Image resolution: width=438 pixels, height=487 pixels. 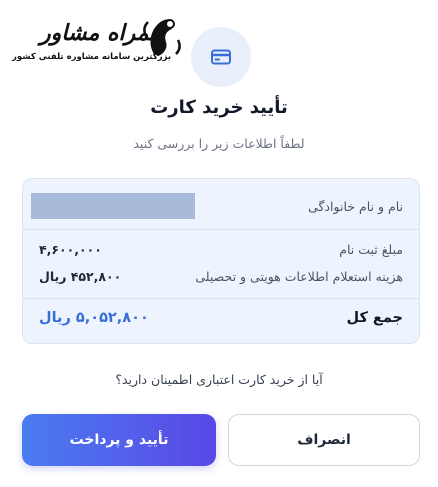 What do you see at coordinates (219, 107) in the screenshot?
I see `dialog-title: تأیید خرید کارت` at bounding box center [219, 107].